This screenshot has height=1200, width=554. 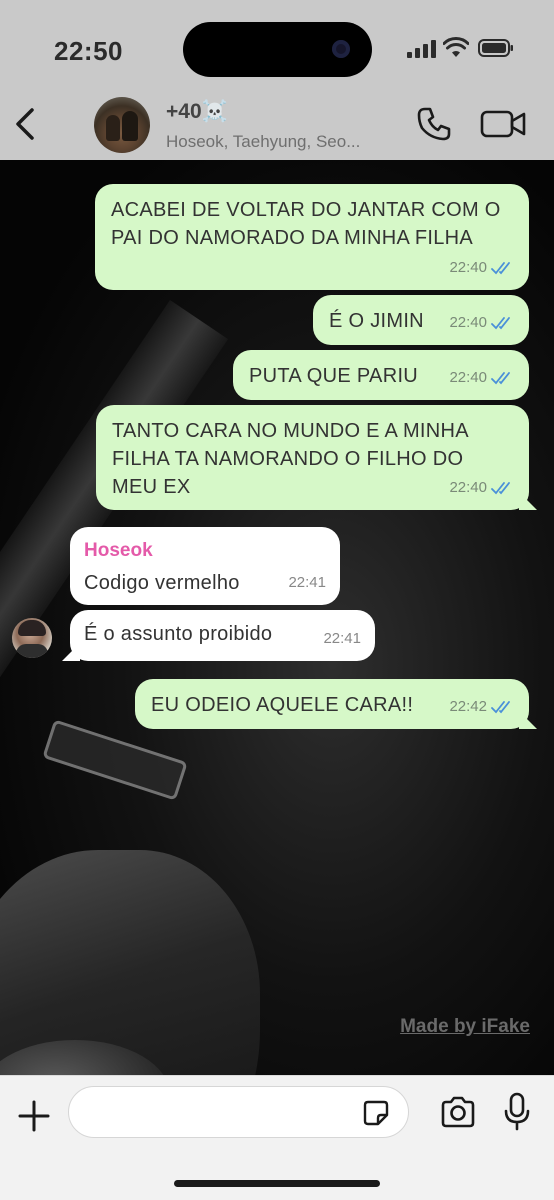 What do you see at coordinates (205, 551) in the screenshot?
I see `sender-name: Hoseok` at bounding box center [205, 551].